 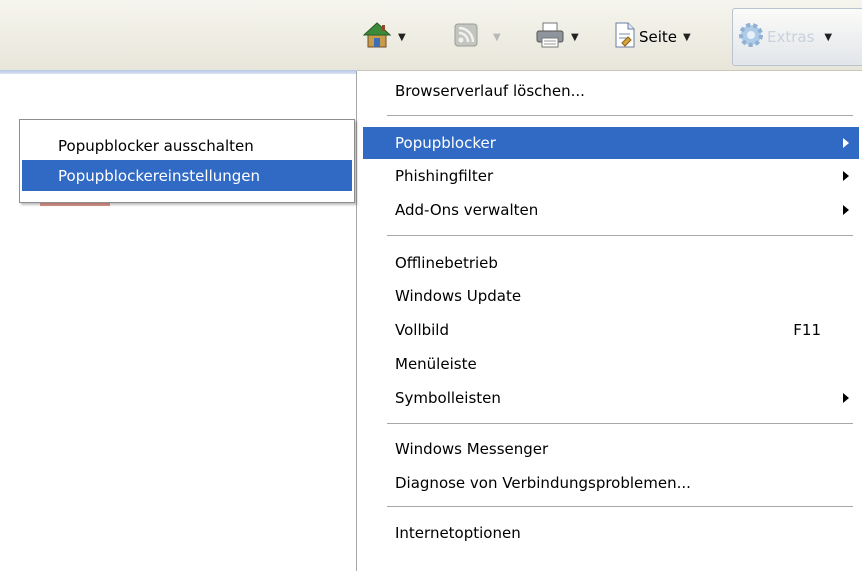 What do you see at coordinates (611, 296) in the screenshot?
I see `menu-item-windows-update: Windows Update` at bounding box center [611, 296].